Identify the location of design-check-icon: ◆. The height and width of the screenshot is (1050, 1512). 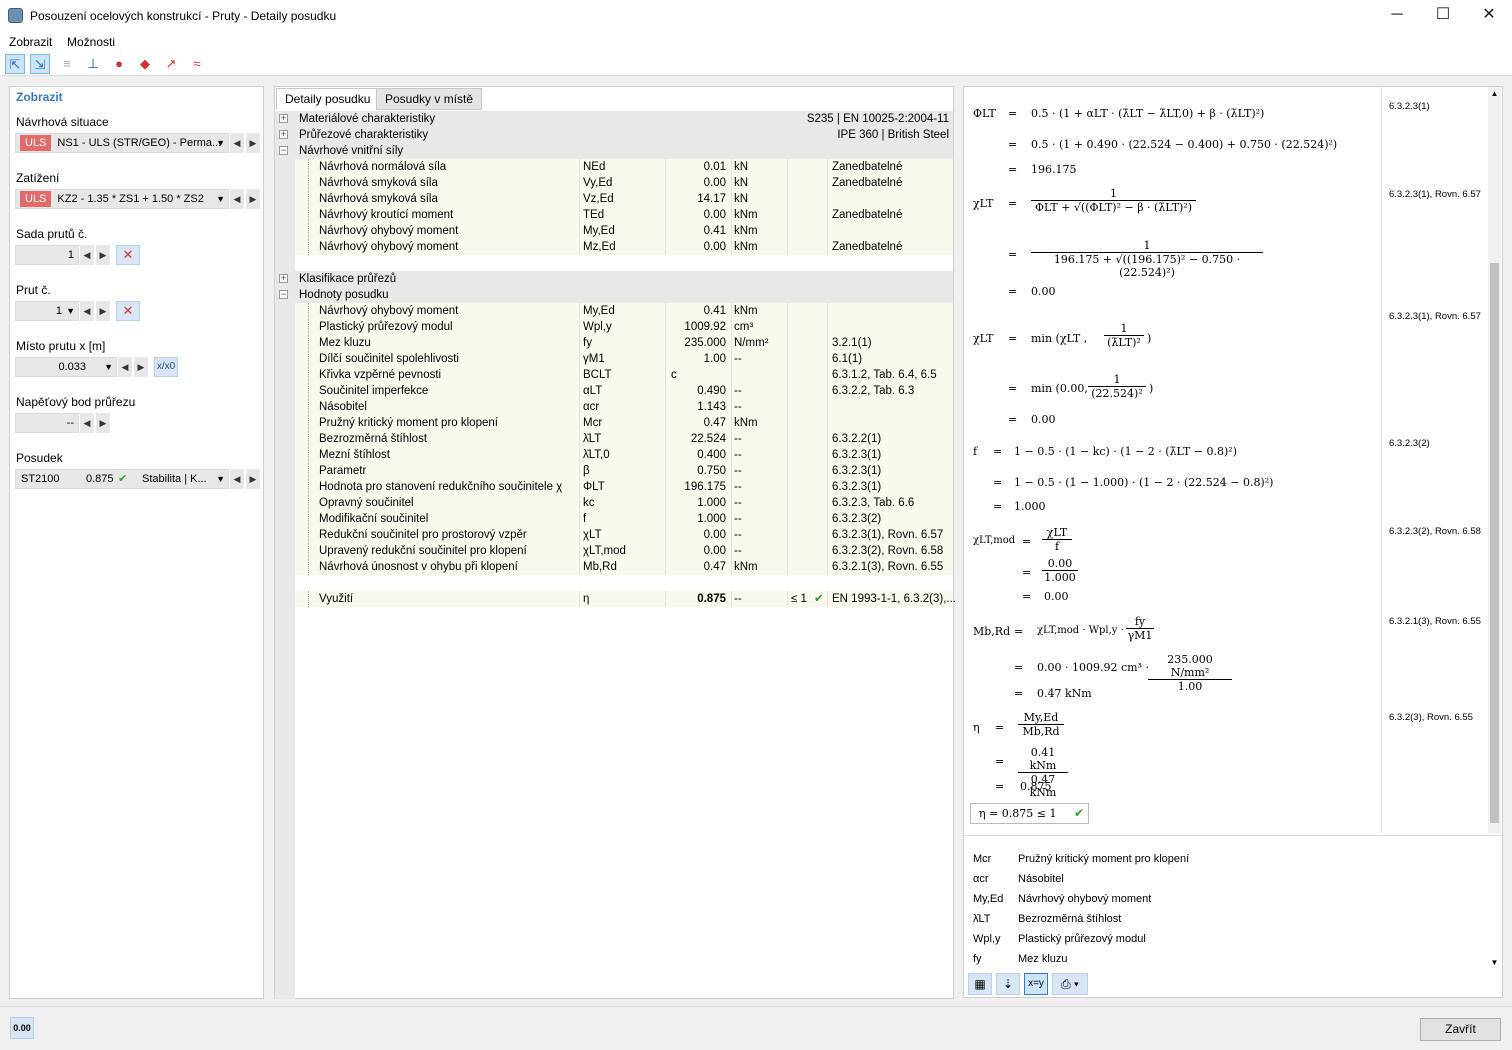
(145, 64).